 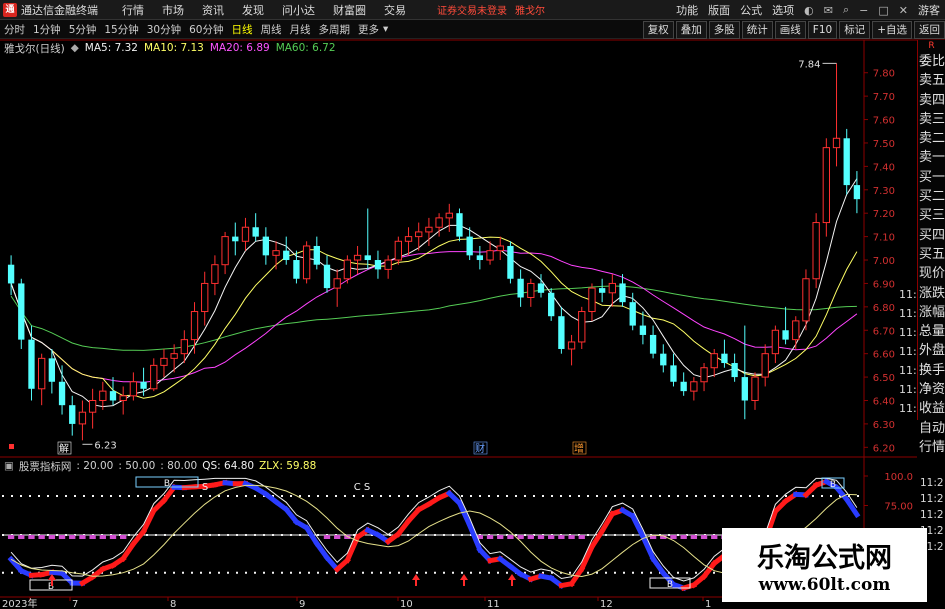 I want to click on sidebar-item-19: 自动, so click(x=931, y=428).